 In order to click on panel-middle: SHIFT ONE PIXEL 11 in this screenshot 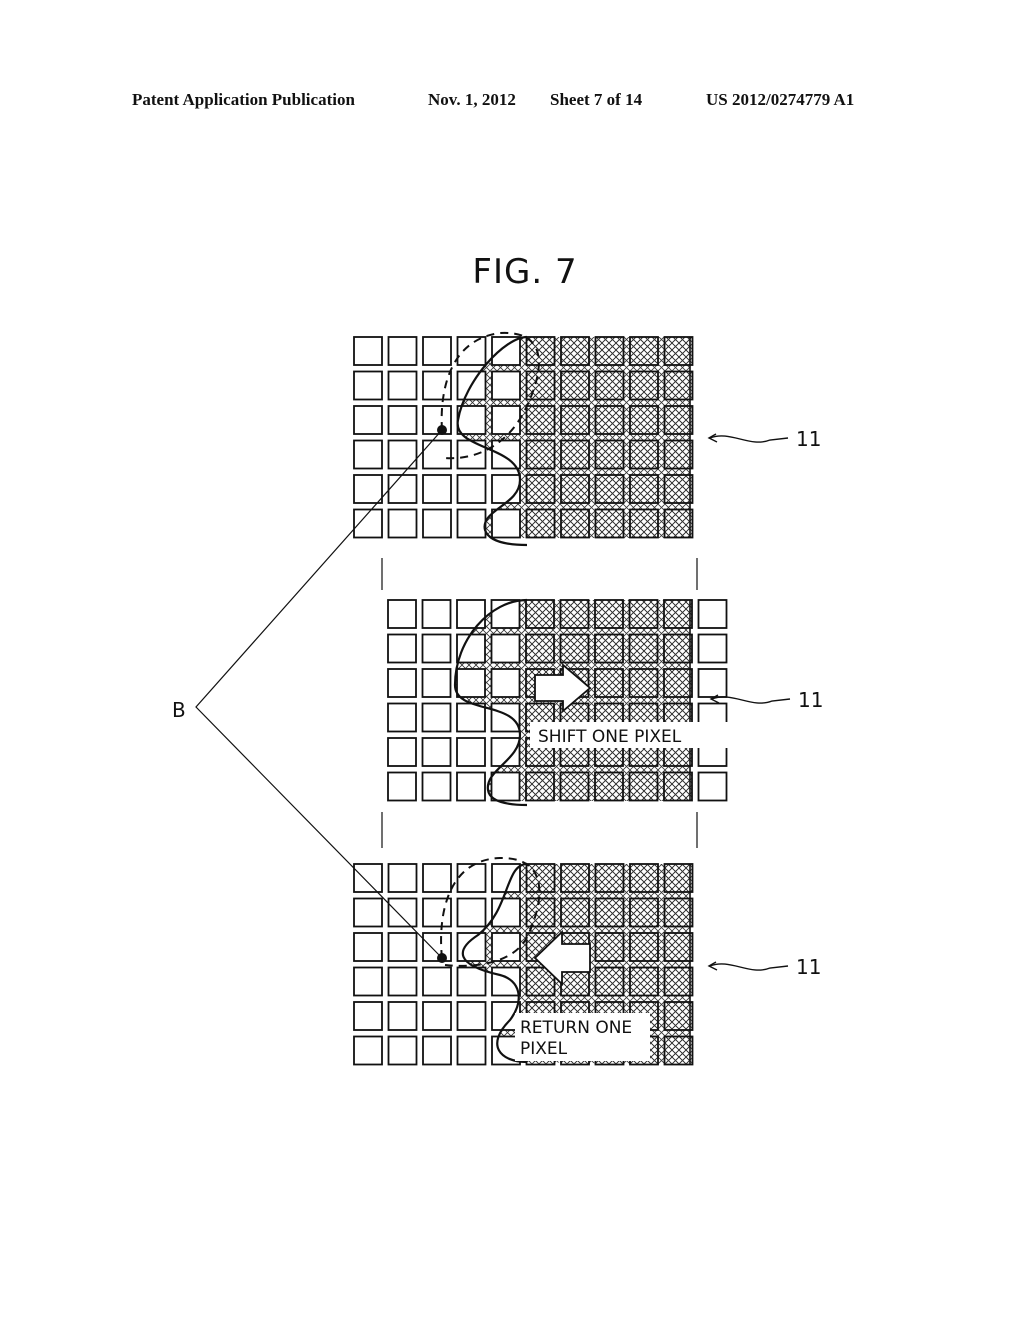, I will do `click(605, 702)`.